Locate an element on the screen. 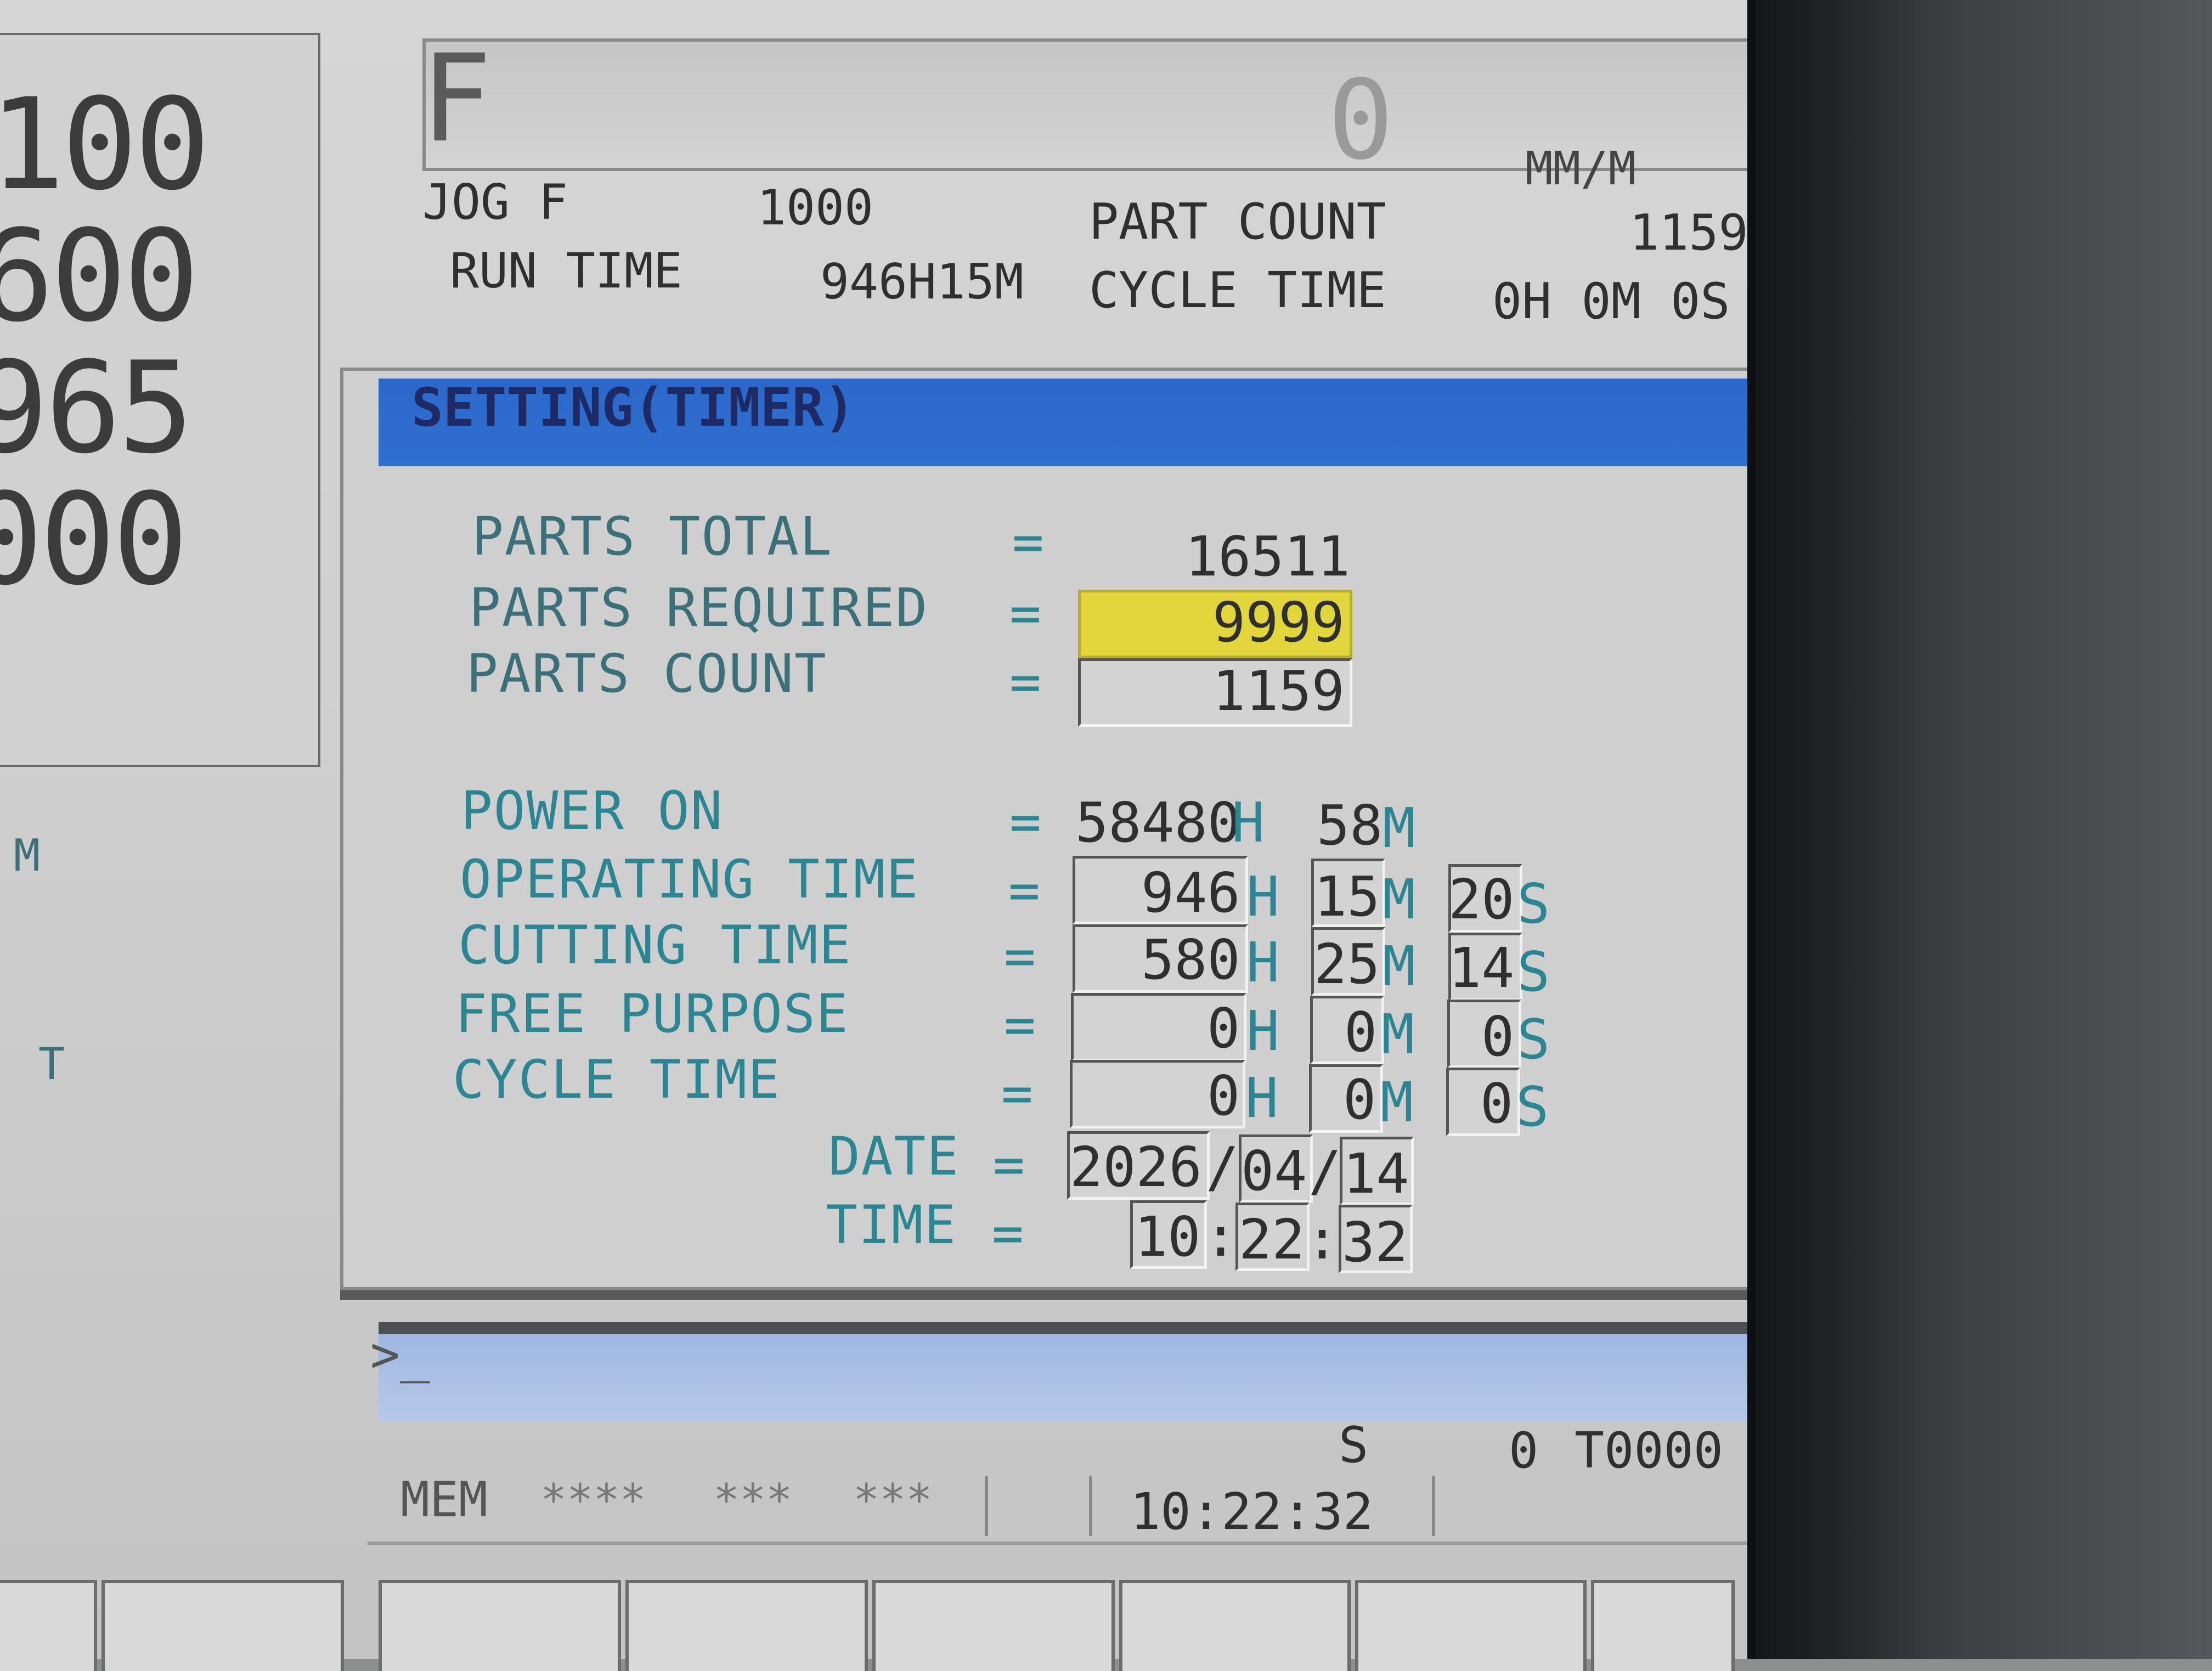  operating-s-unit: S is located at coordinates (1534, 904).